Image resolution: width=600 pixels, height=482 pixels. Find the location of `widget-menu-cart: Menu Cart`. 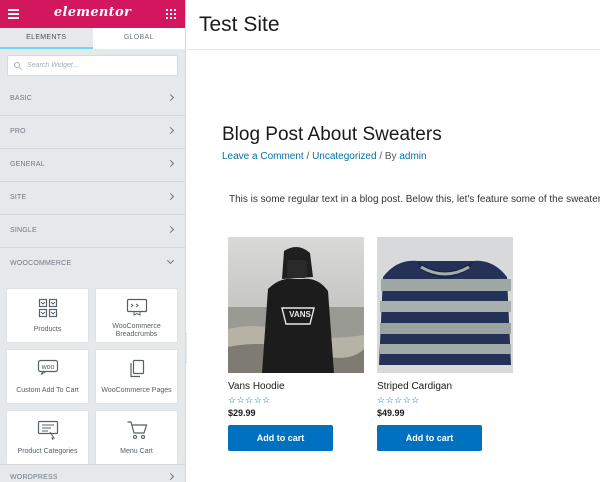

widget-menu-cart: Menu Cart is located at coordinates (136, 437).